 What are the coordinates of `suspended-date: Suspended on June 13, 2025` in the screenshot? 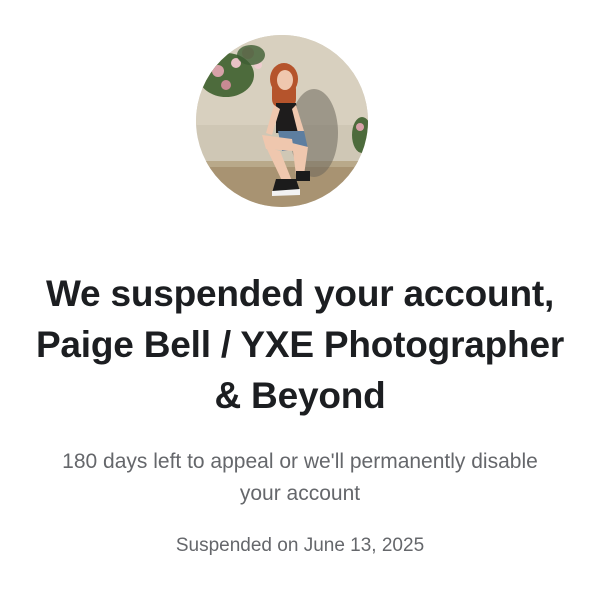 It's located at (300, 545).